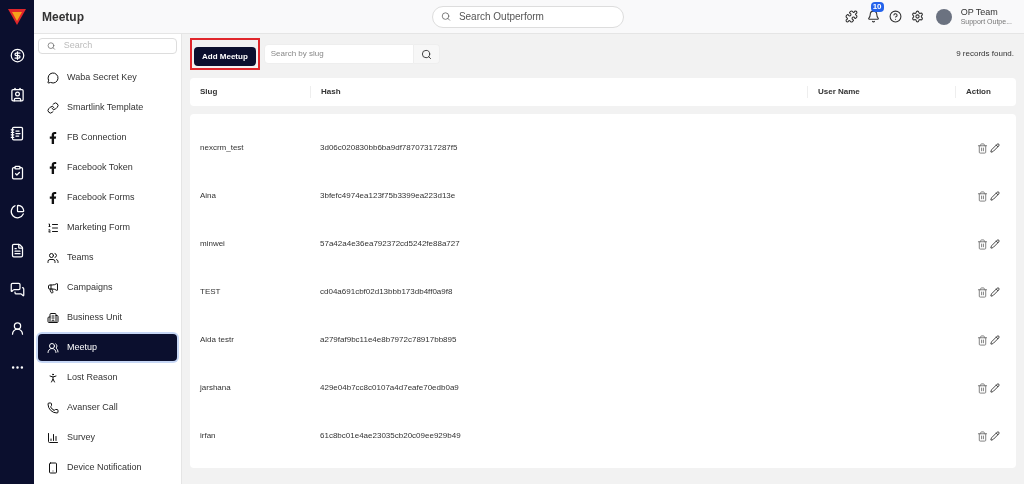  I want to click on sidebar-item: Waba Secret Key, so click(107, 77).